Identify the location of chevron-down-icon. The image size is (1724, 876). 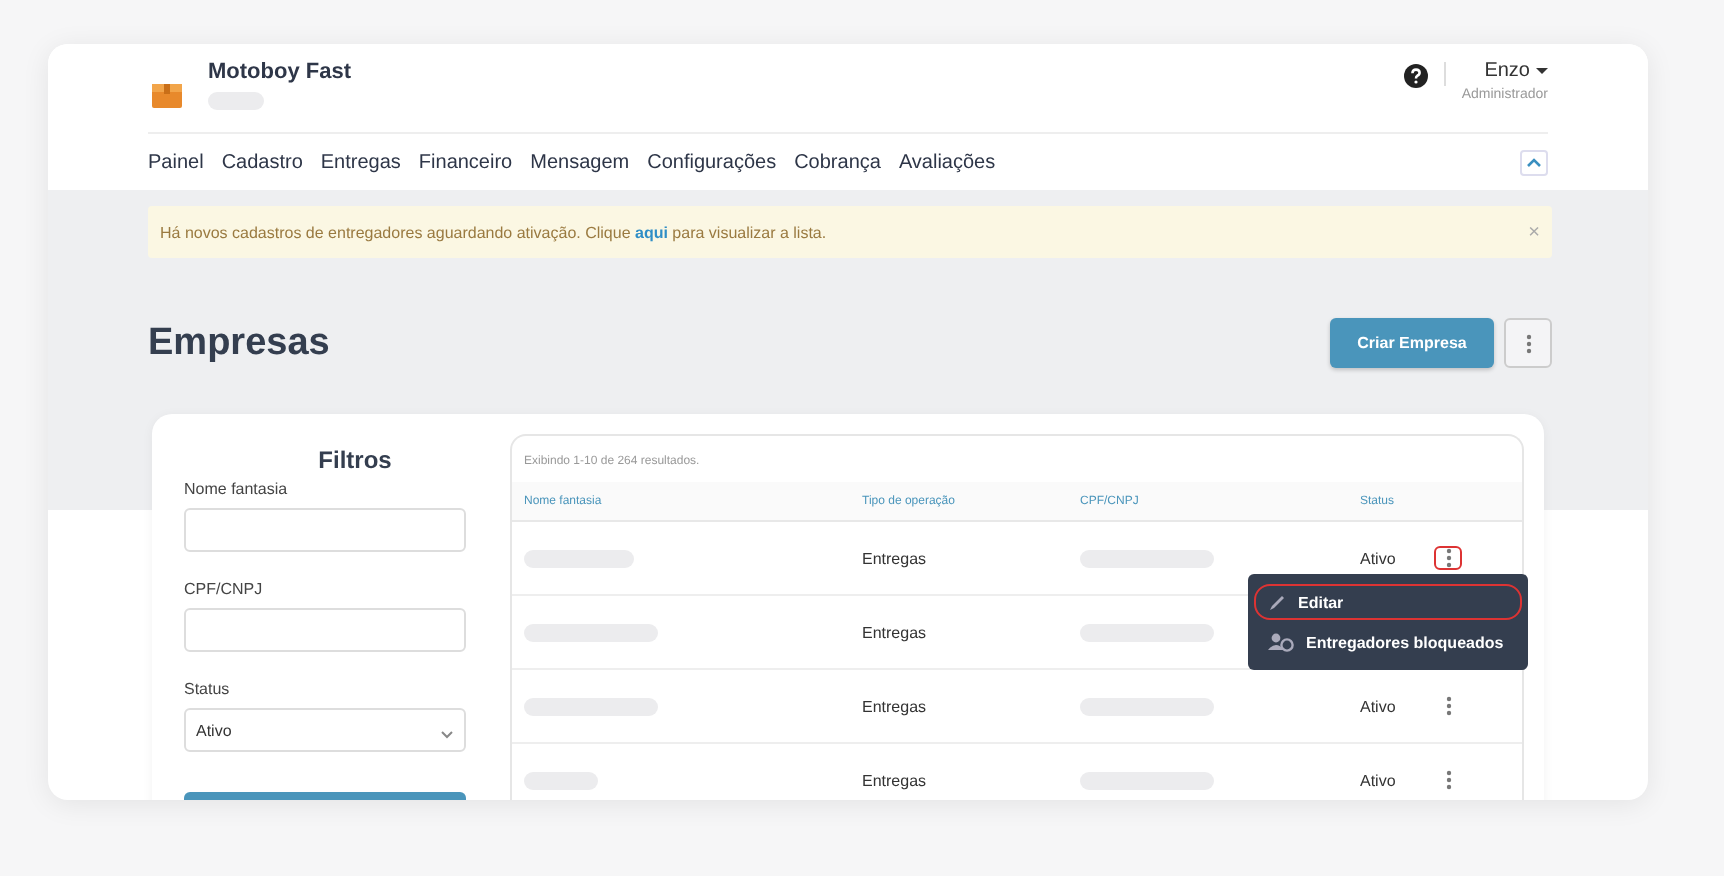
(447, 734).